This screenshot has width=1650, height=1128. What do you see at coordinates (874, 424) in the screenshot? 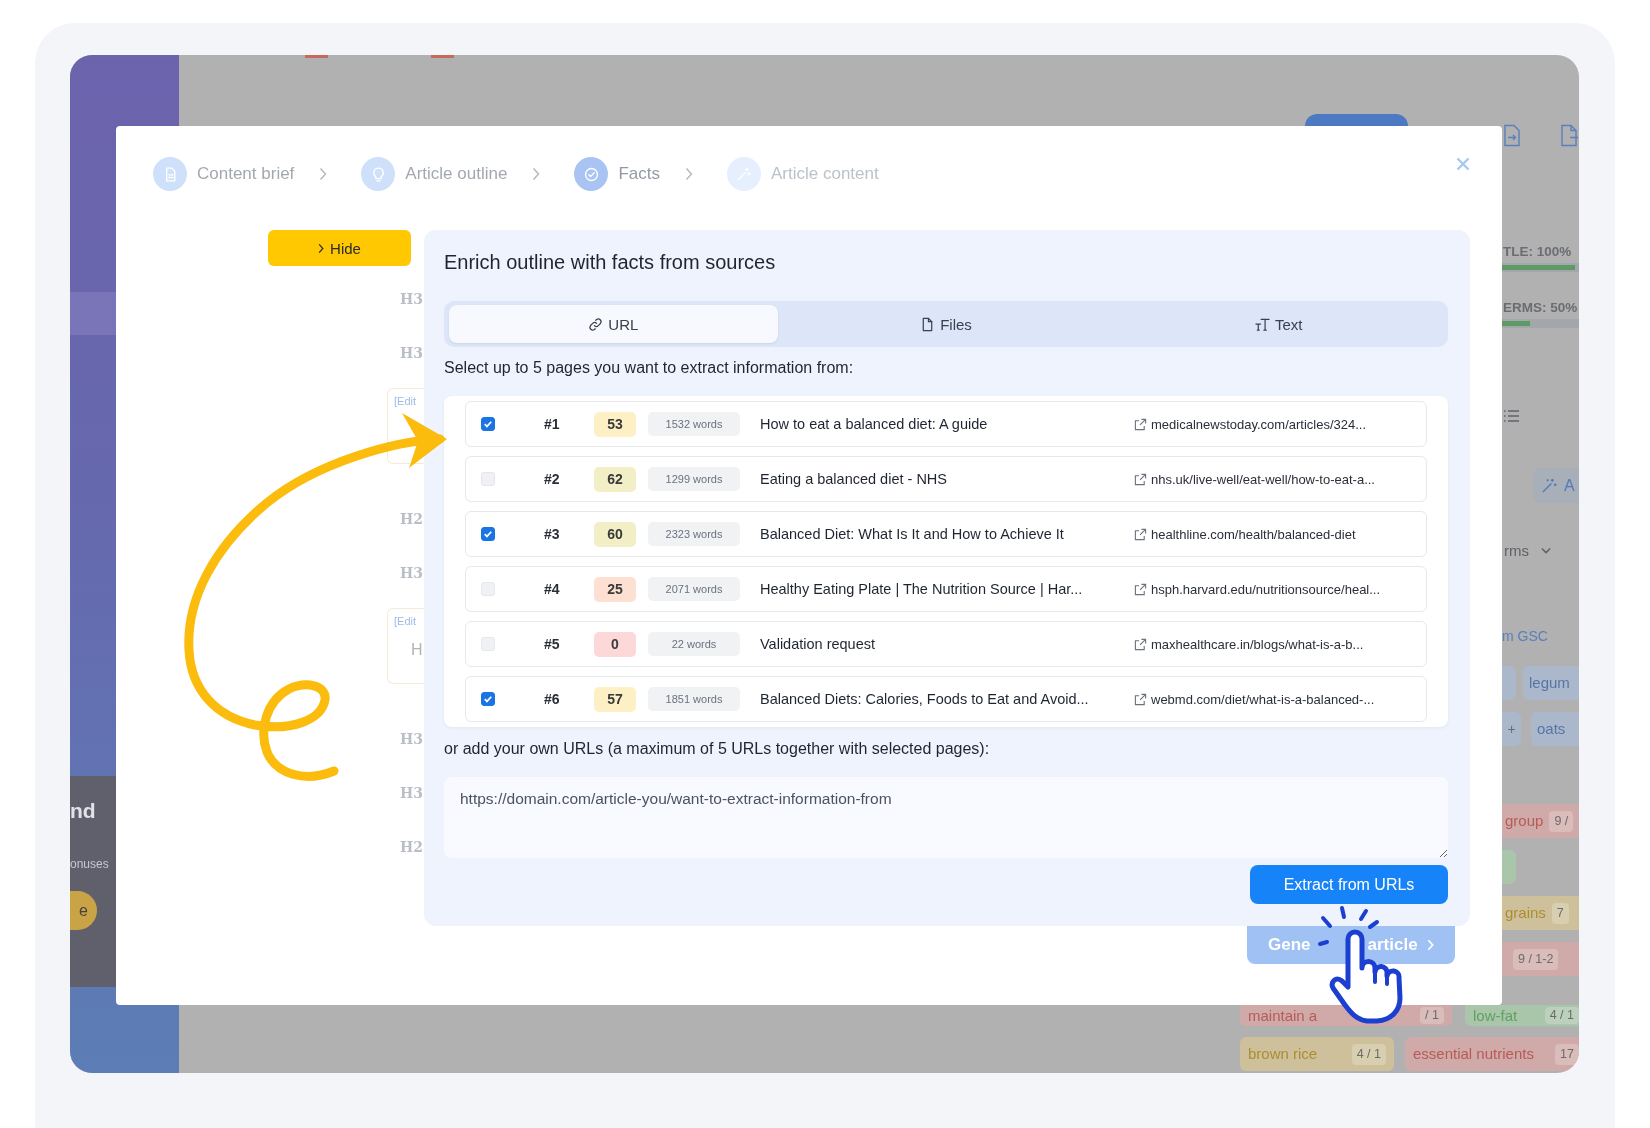
I see `result-title: How to eat a balanced diet: A guide` at bounding box center [874, 424].